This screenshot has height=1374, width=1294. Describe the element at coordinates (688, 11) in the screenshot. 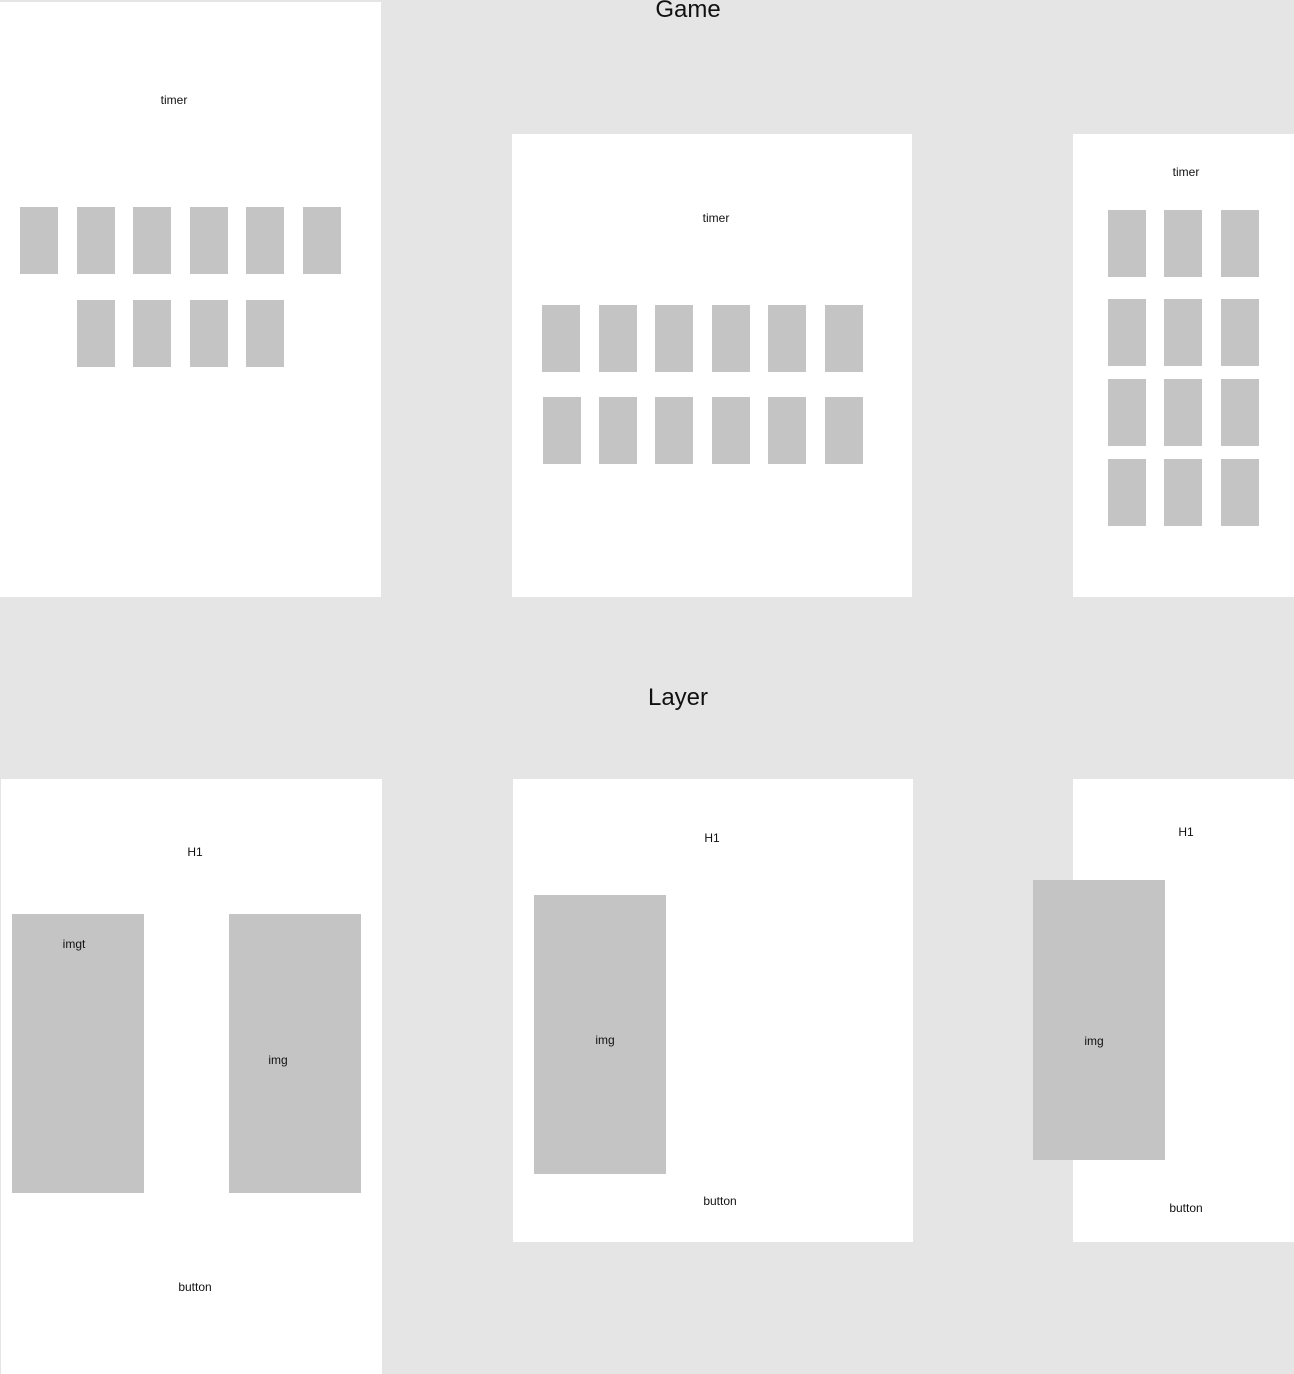

I see `section-title-game: Game` at that location.